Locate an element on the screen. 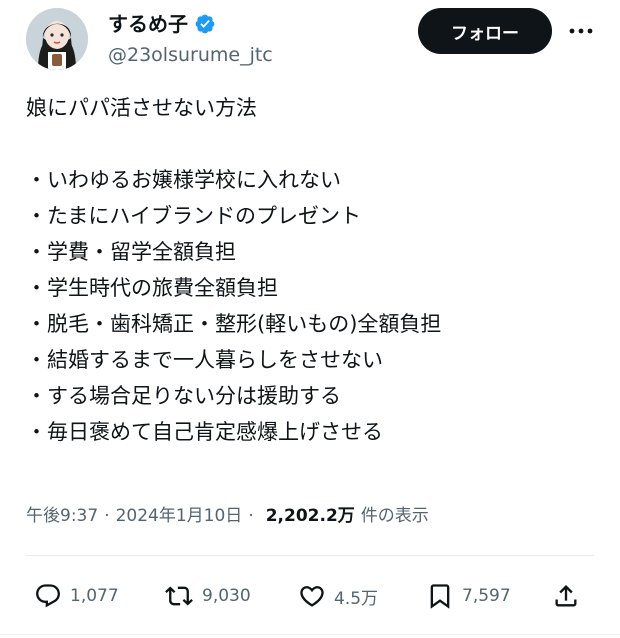 This screenshot has height=638, width=620. like-button: 4.5万 is located at coordinates (338, 596).